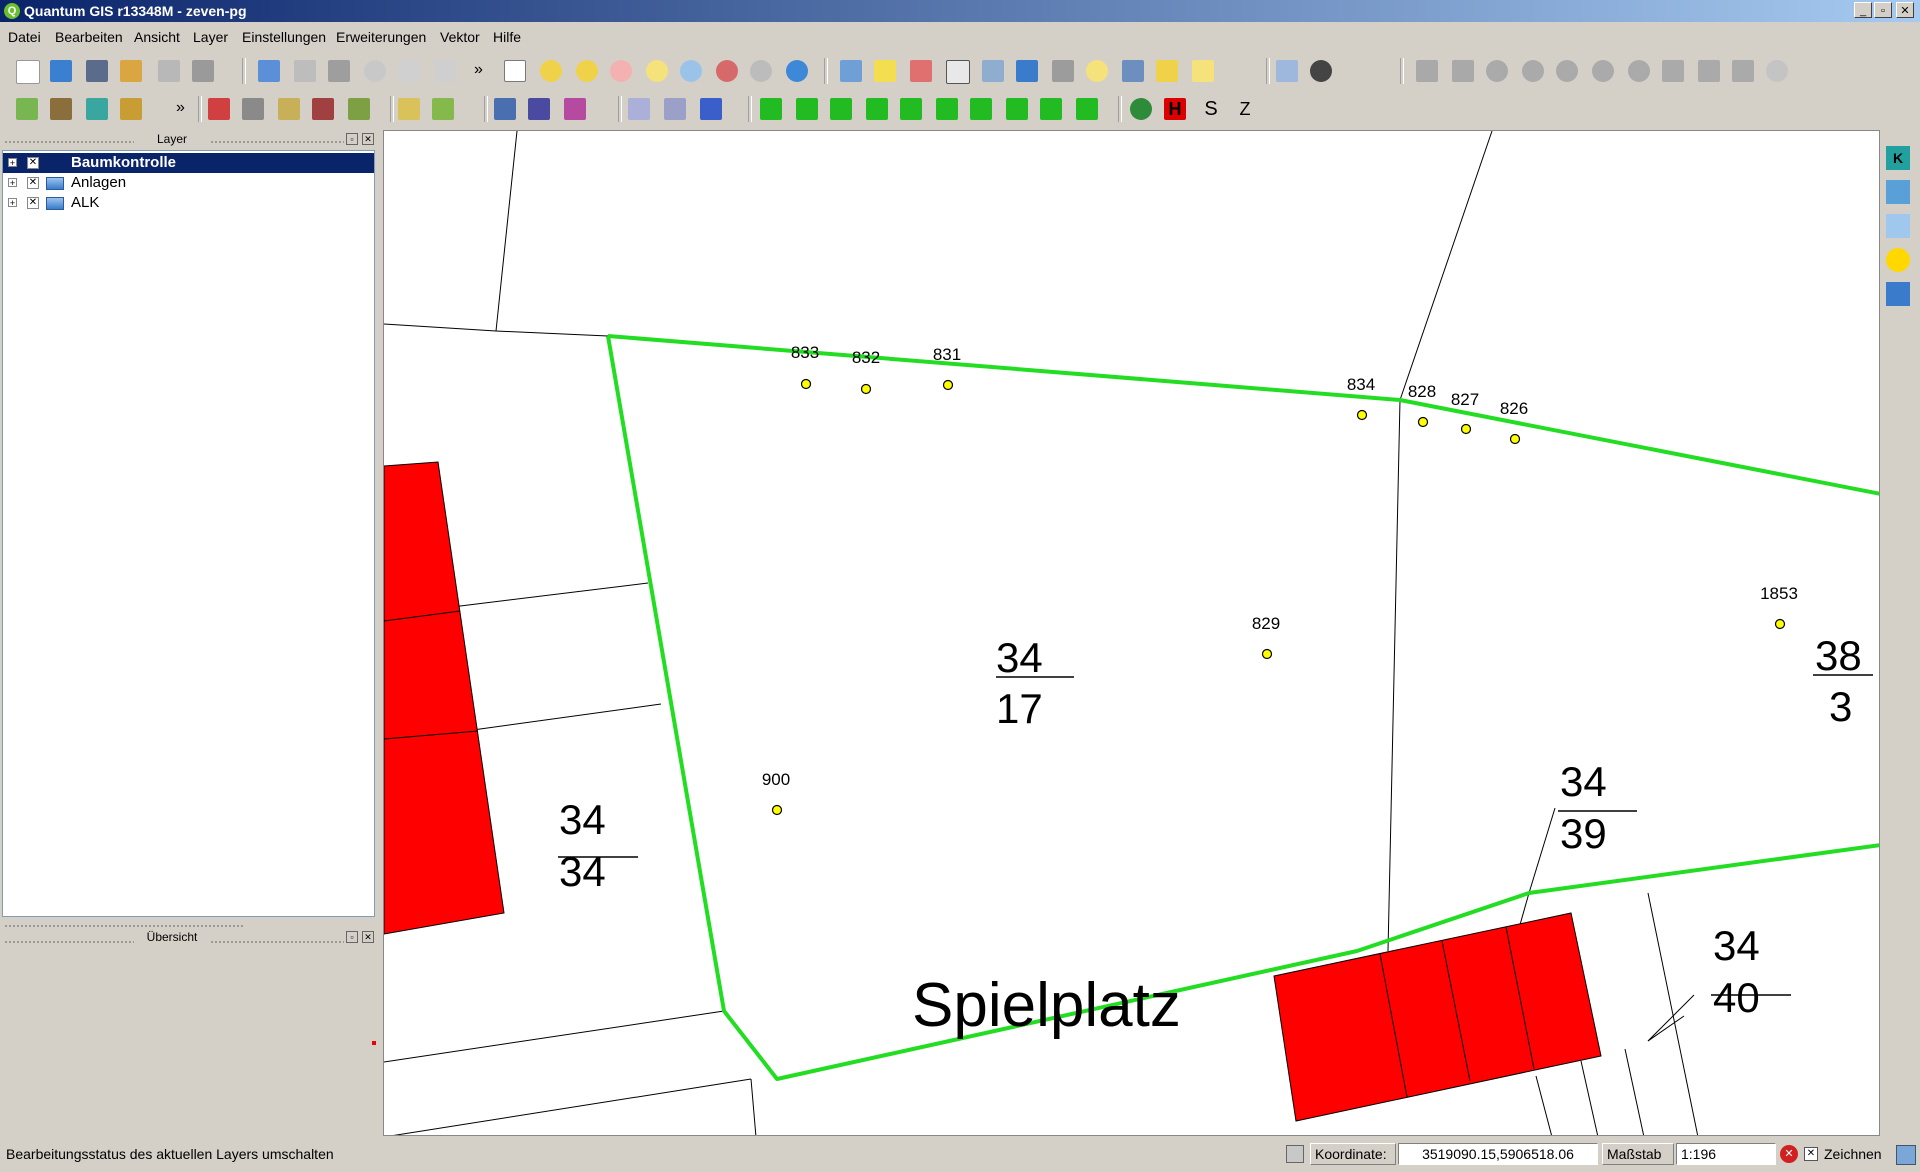  Describe the element at coordinates (981, 109) in the screenshot. I see `analysis-tool-7-icon` at that location.